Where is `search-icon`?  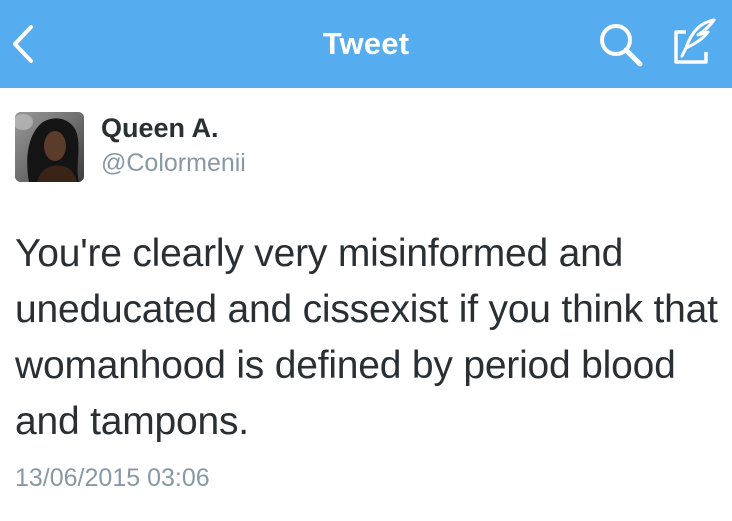
search-icon is located at coordinates (621, 45).